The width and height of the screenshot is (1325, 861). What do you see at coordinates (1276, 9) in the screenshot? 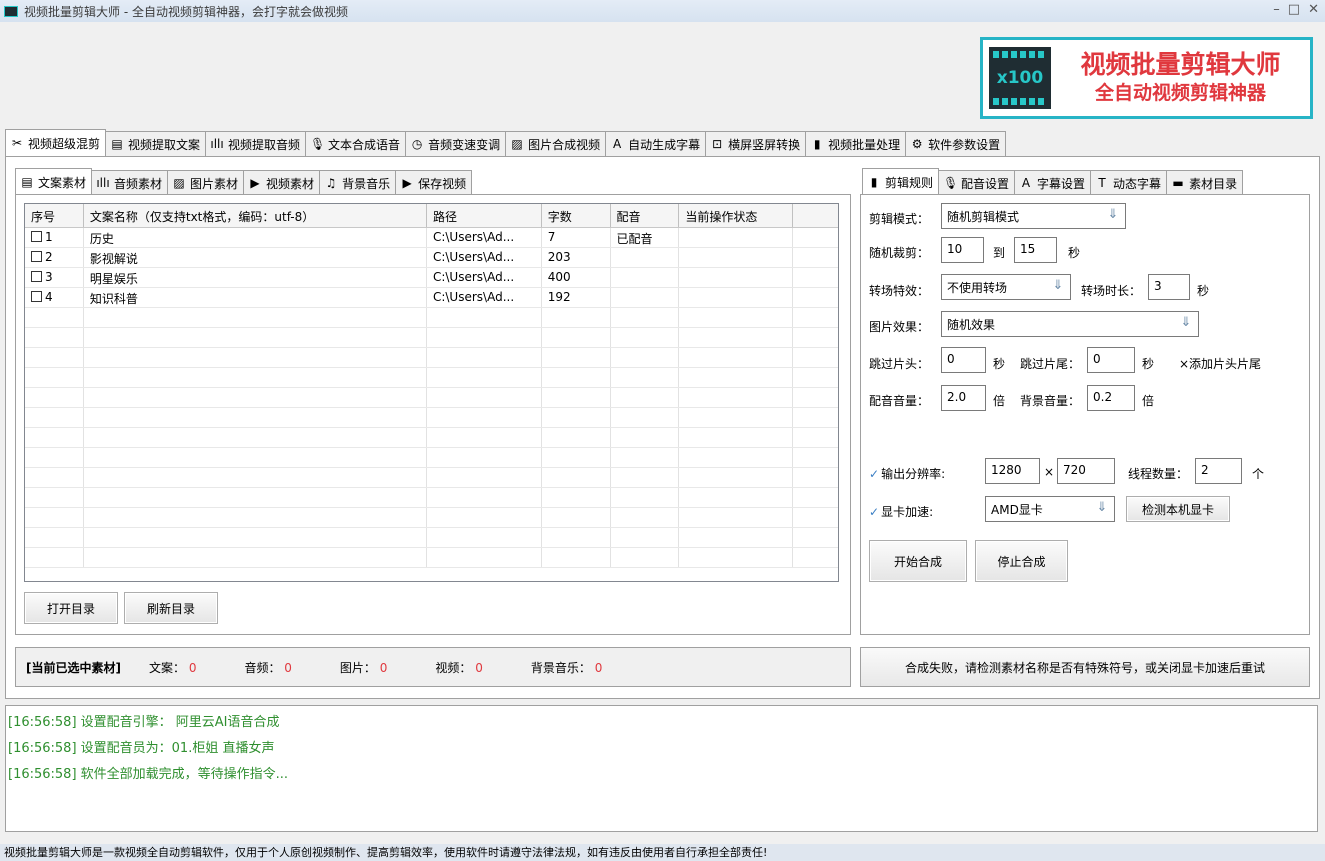
I see `minimize-button: –` at bounding box center [1276, 9].